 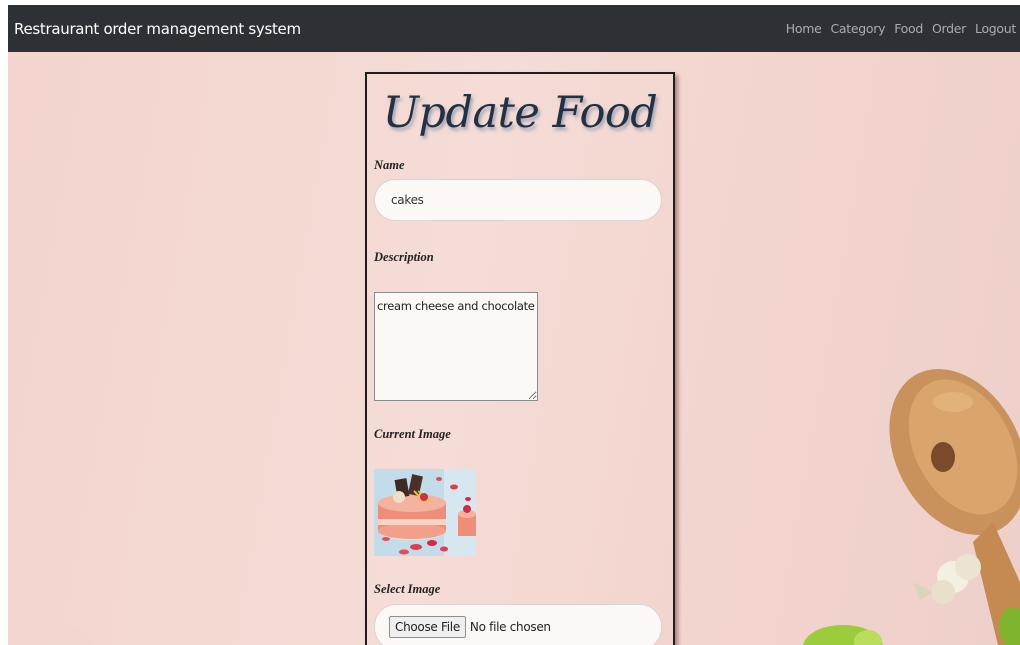 What do you see at coordinates (908, 28) in the screenshot?
I see `nav-link-food: Food` at bounding box center [908, 28].